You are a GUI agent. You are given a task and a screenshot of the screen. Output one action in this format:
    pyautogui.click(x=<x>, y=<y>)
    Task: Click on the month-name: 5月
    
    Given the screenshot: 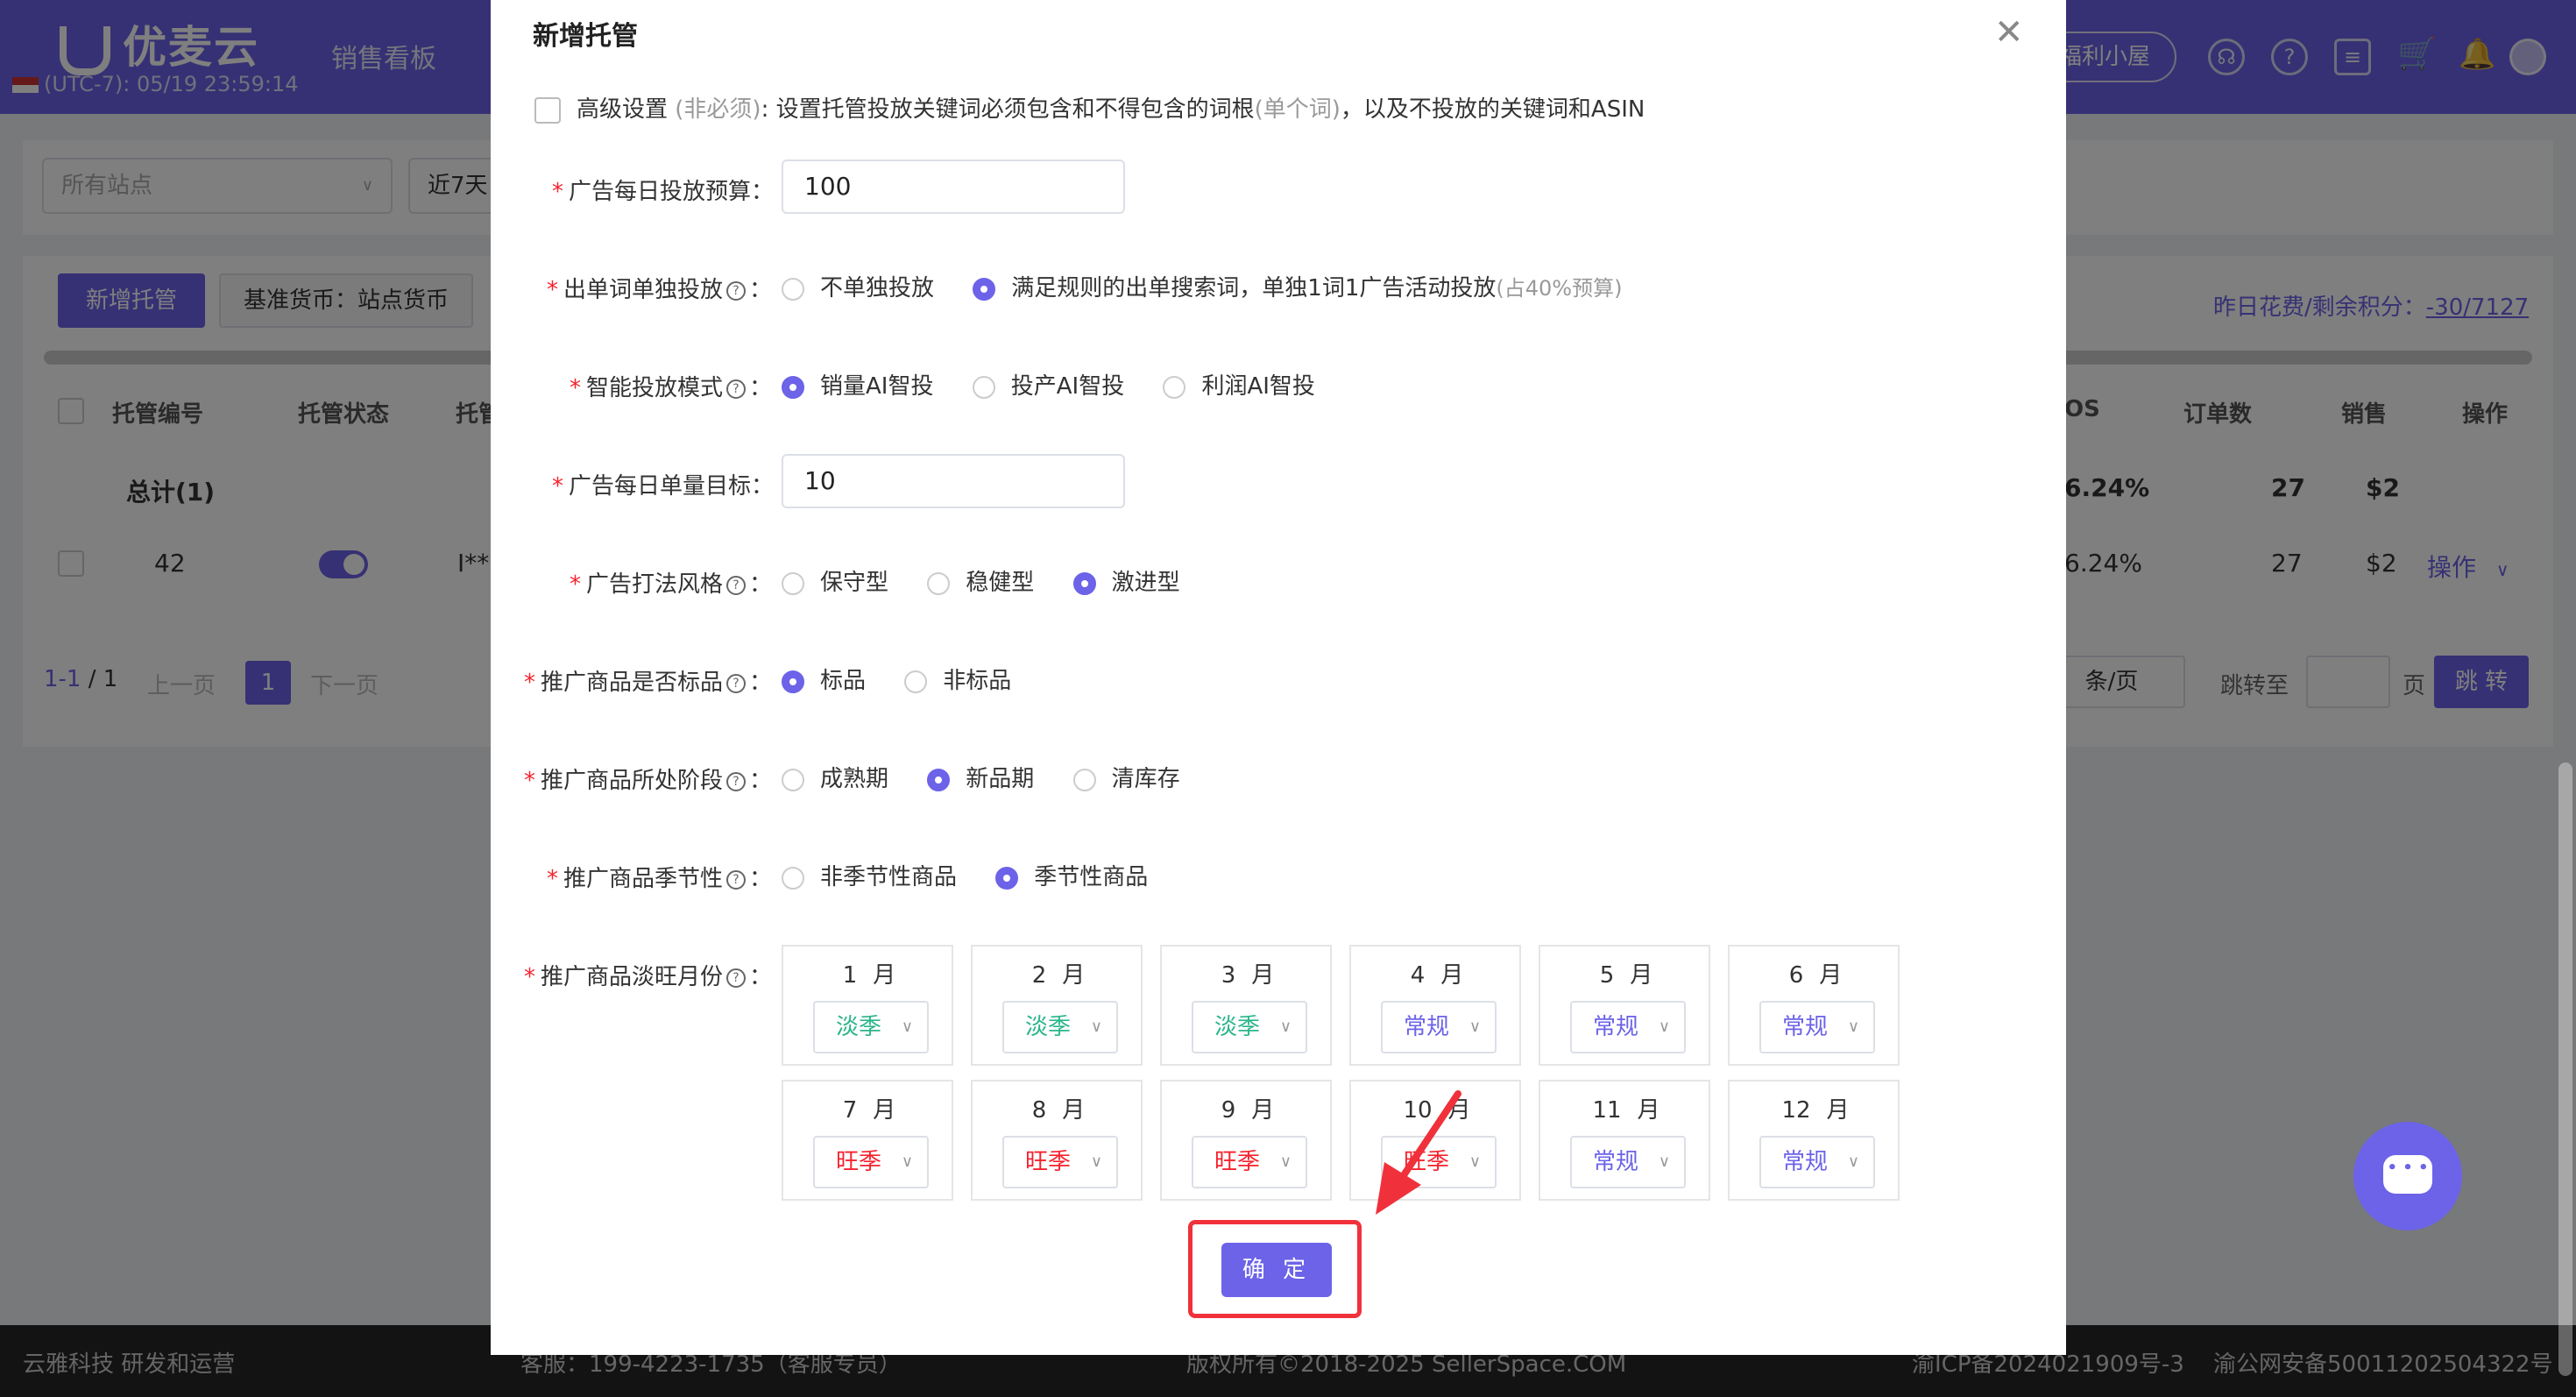 What is the action you would take?
    pyautogui.click(x=1626, y=973)
    